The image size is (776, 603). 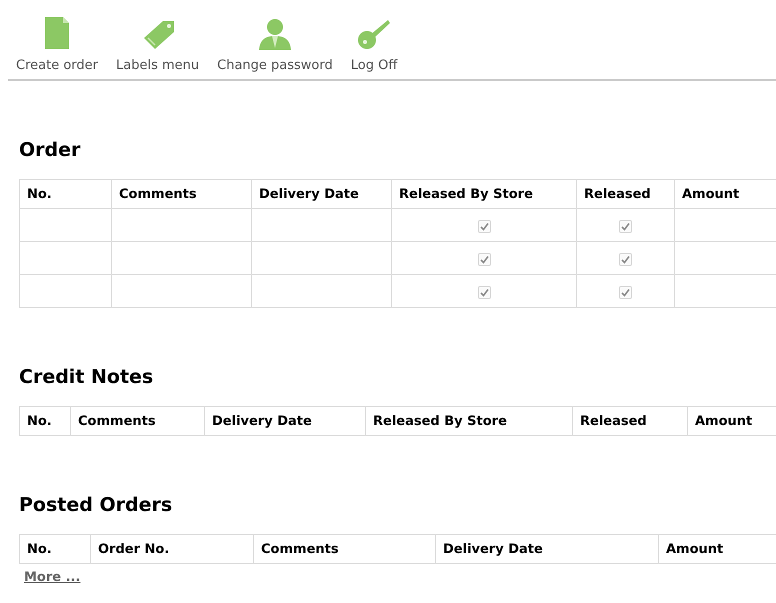 What do you see at coordinates (86, 377) in the screenshot?
I see `section-heading: Credit Notes` at bounding box center [86, 377].